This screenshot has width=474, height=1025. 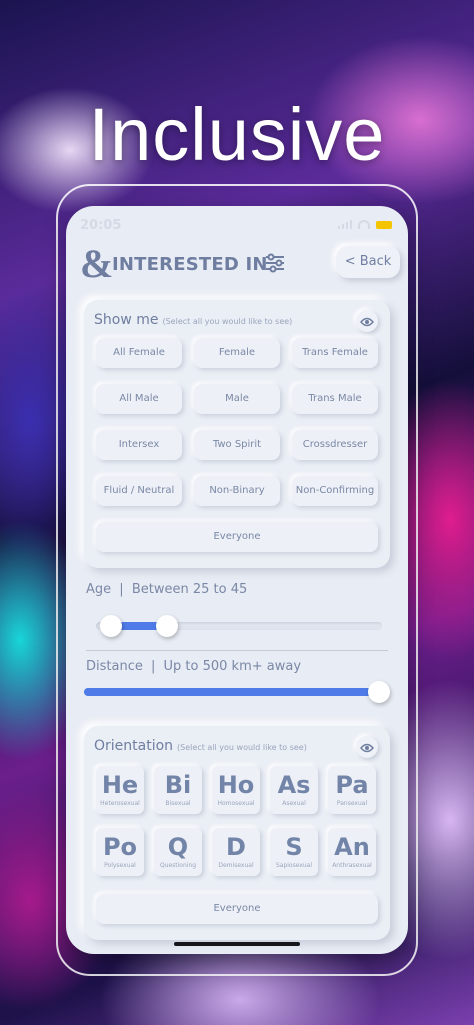 I want to click on page-title: INTERESTED IN, so click(x=190, y=264).